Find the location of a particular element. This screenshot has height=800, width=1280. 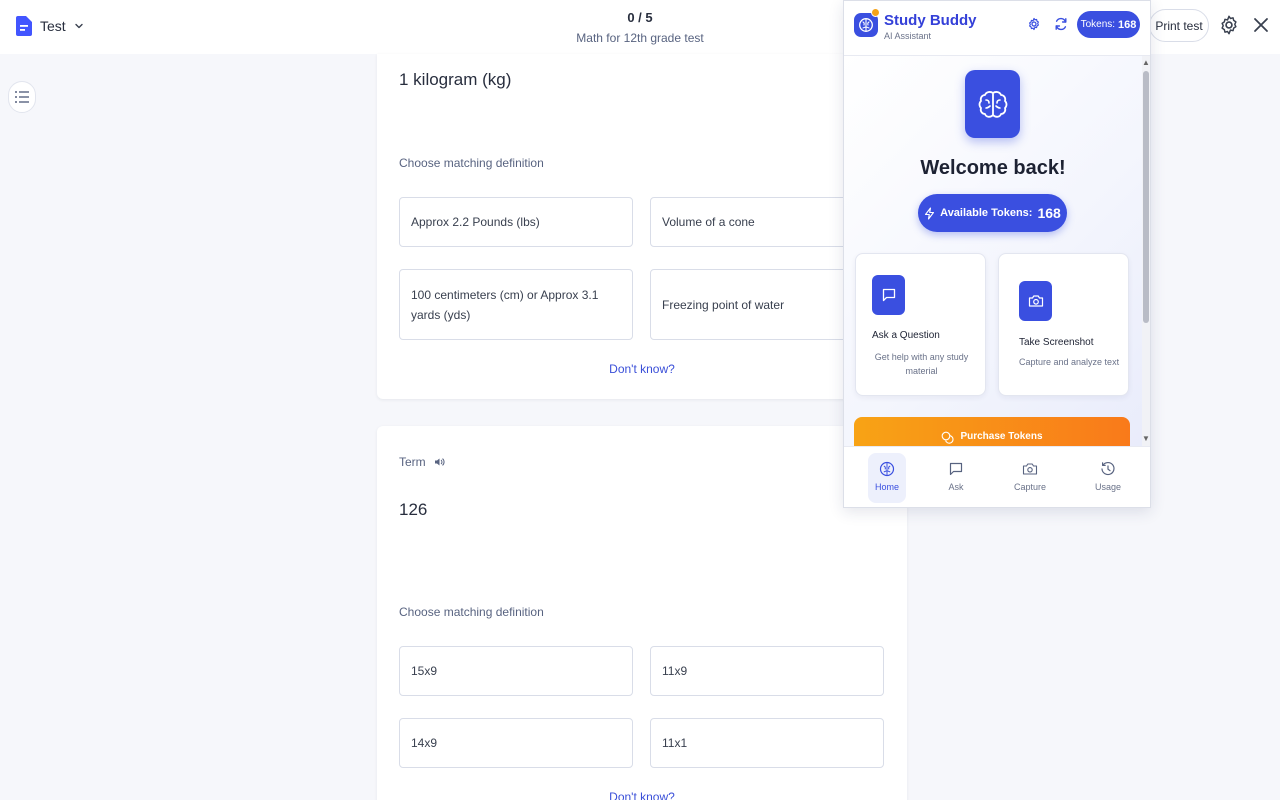

brain-icon is located at coordinates (992, 104).